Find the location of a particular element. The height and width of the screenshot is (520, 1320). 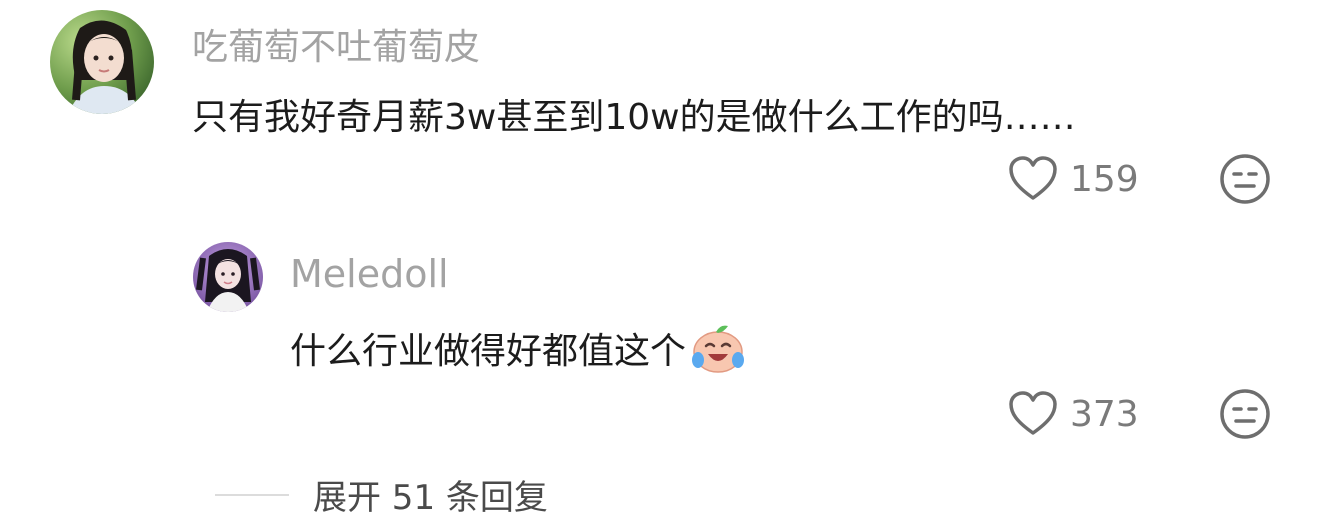

reply-text: 什么行业做得好都值这个 is located at coordinates (518, 348).